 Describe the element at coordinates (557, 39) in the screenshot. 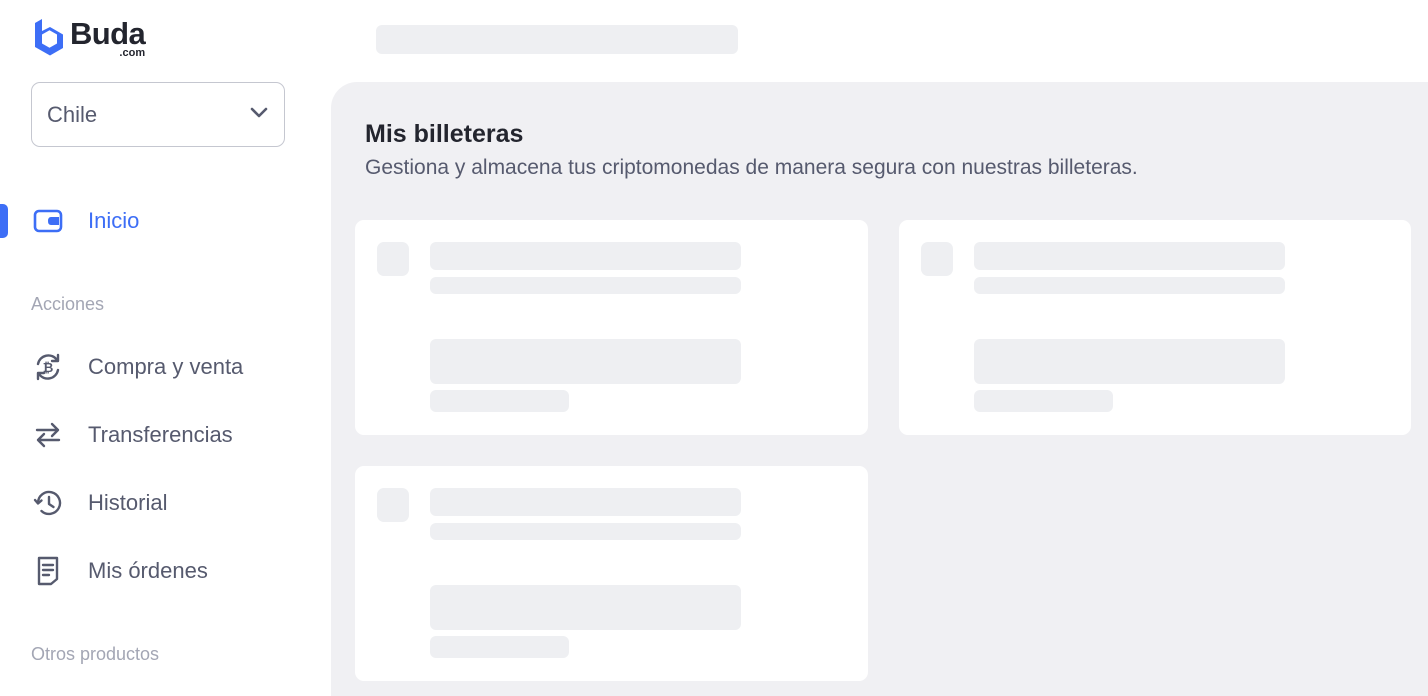

I see `header-skeleton` at that location.